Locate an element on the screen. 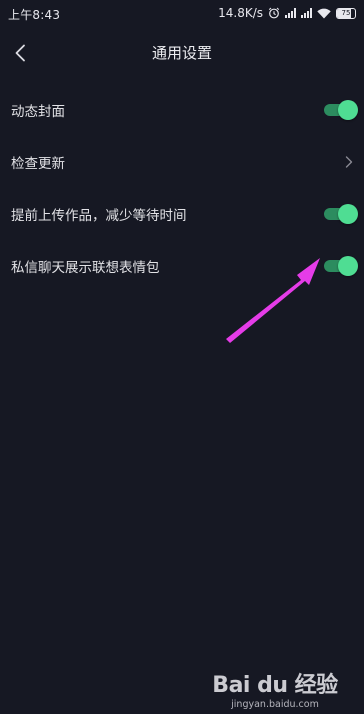 This screenshot has height=714, width=364. setting-label: 检查更新 is located at coordinates (38, 164).